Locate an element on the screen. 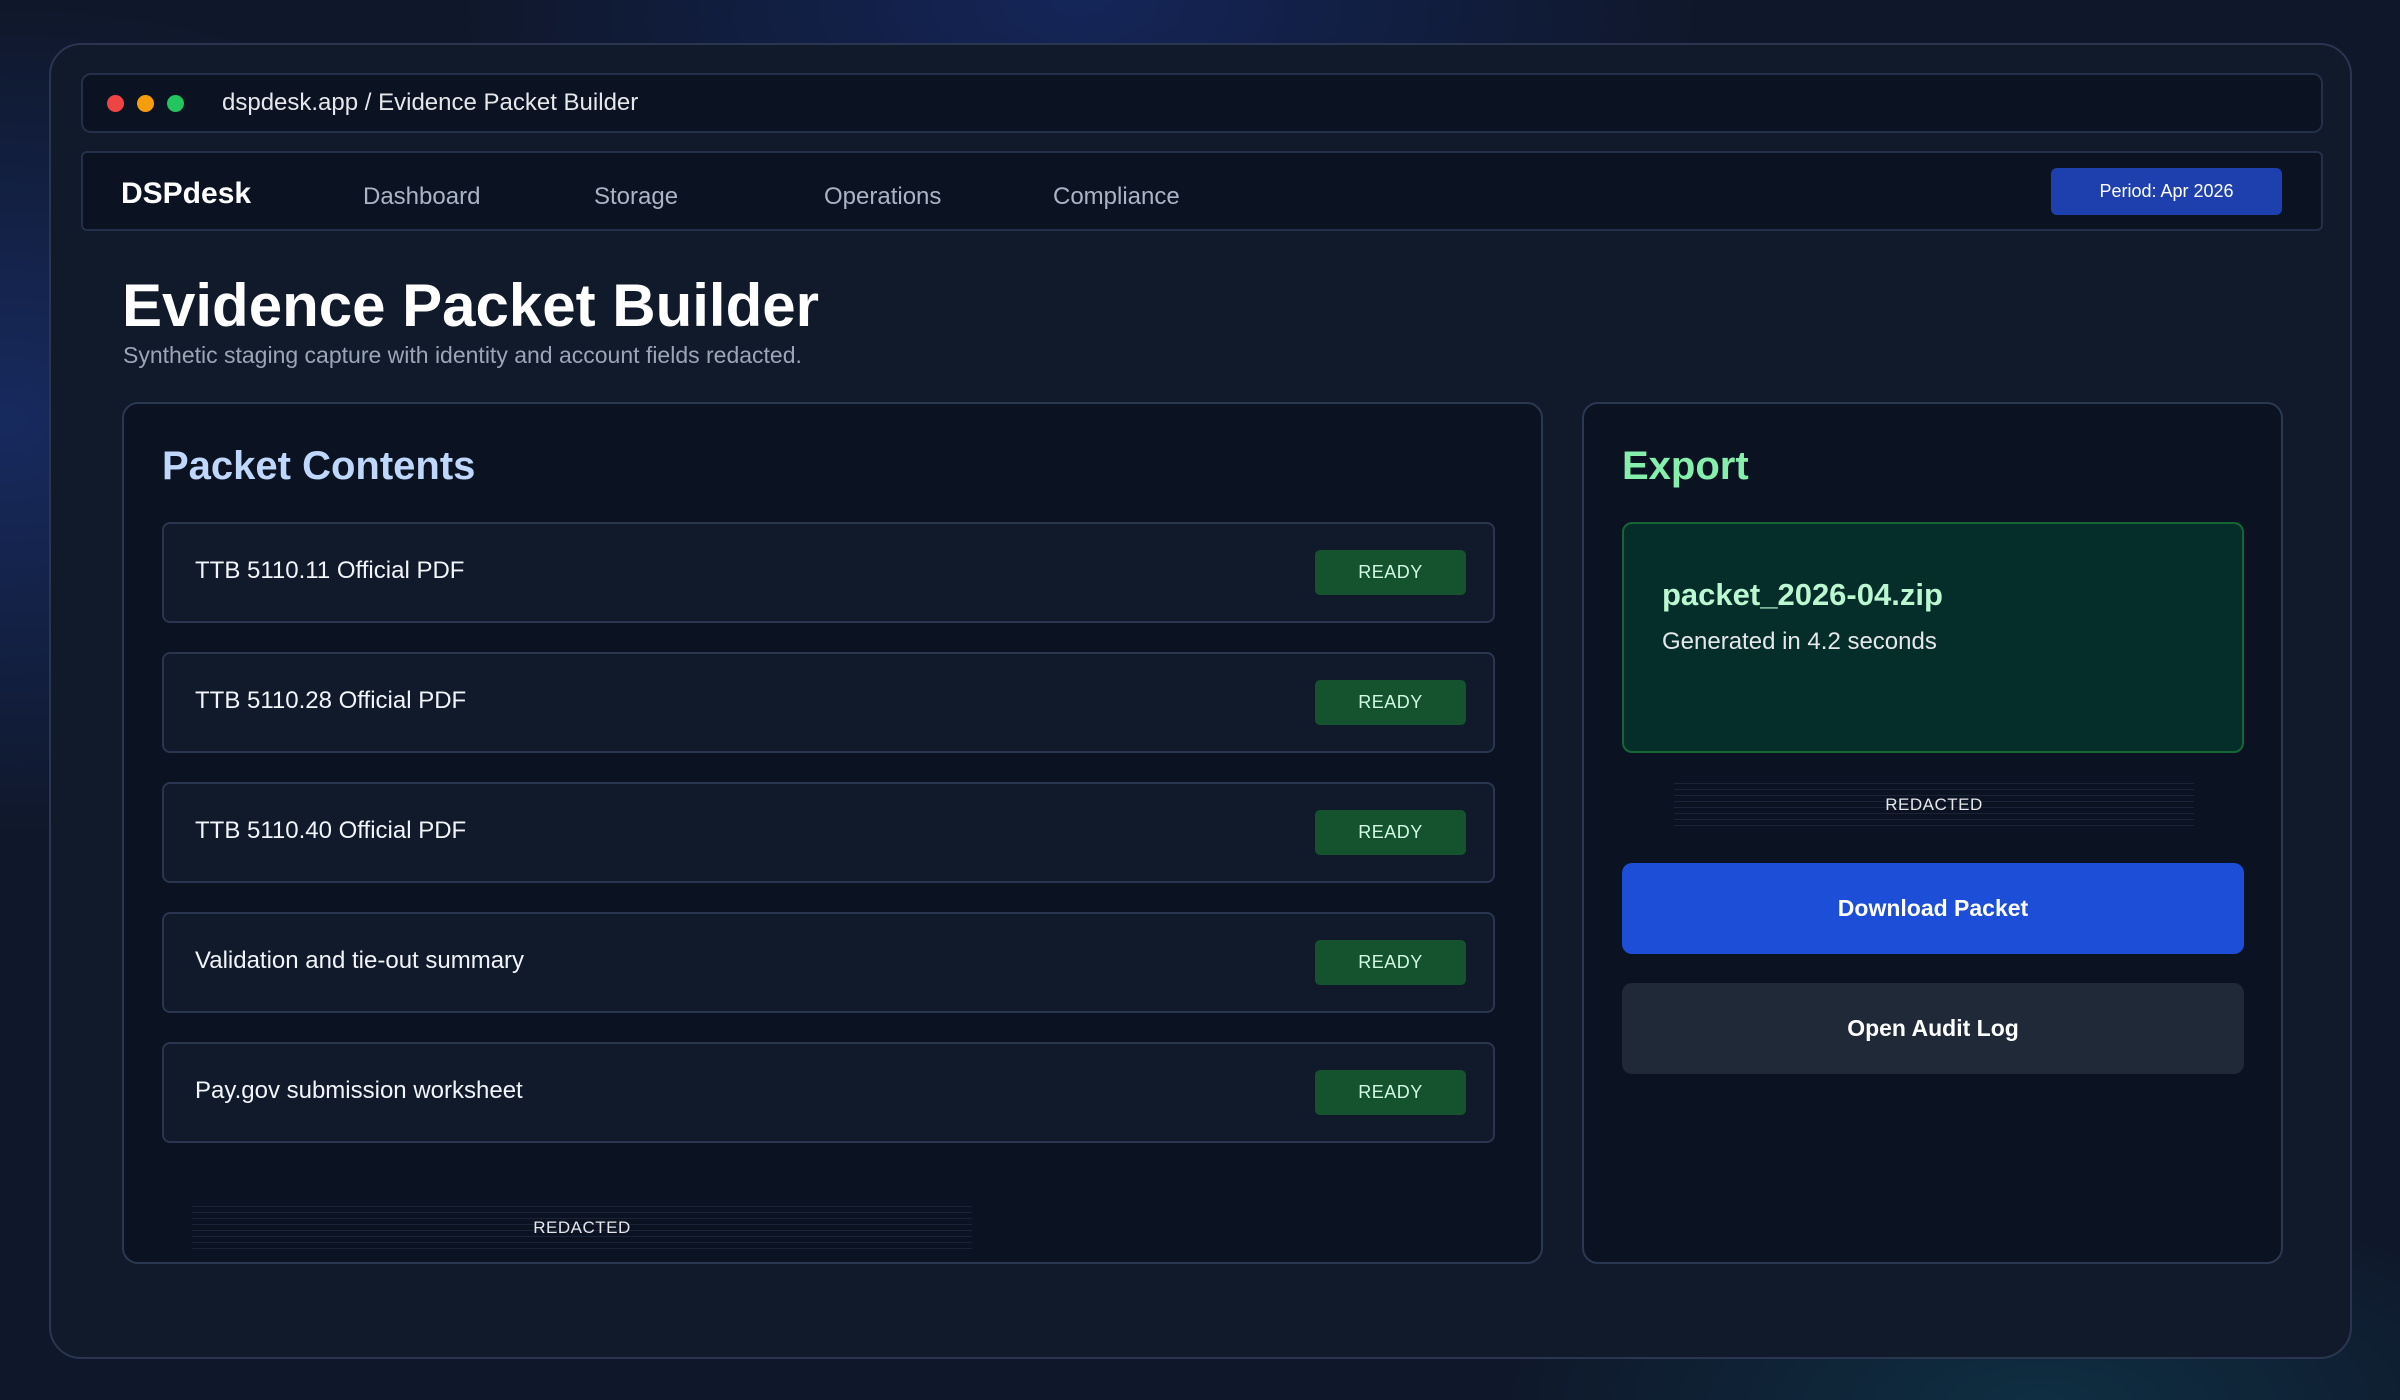 The height and width of the screenshot is (1400, 2400). close-window-dot is located at coordinates (115, 103).